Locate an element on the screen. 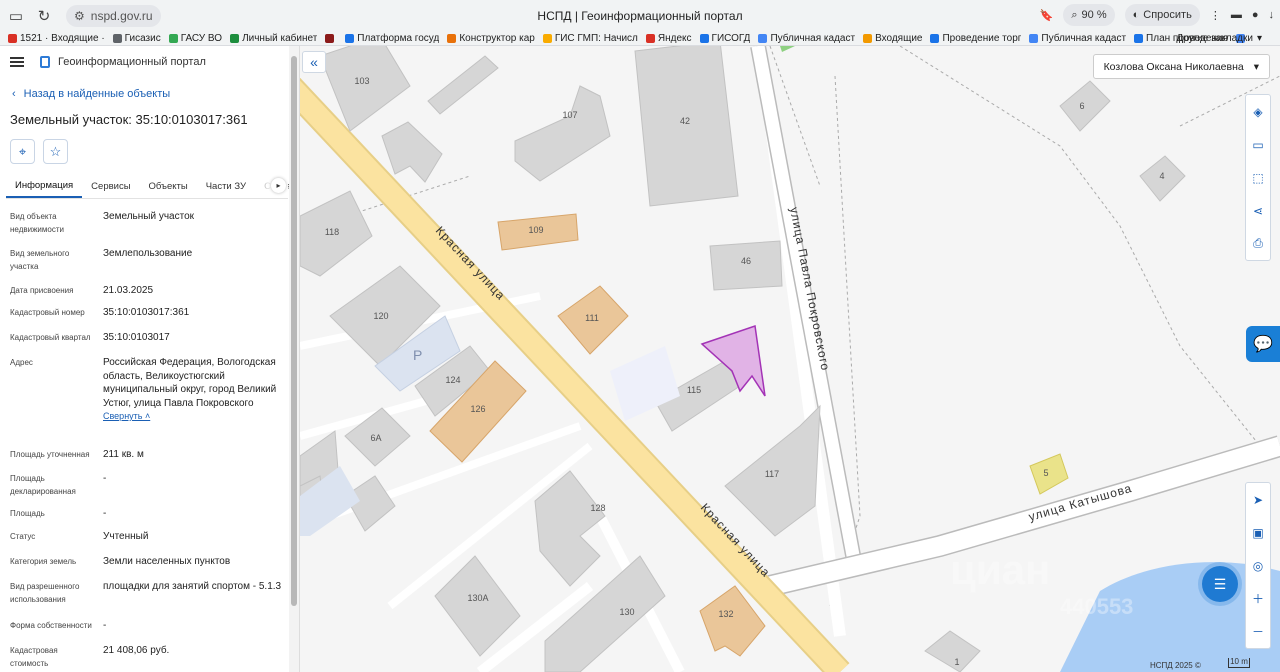 Image resolution: width=1280 pixels, height=672 pixels. chat-icon: ☰ is located at coordinates (1220, 583).